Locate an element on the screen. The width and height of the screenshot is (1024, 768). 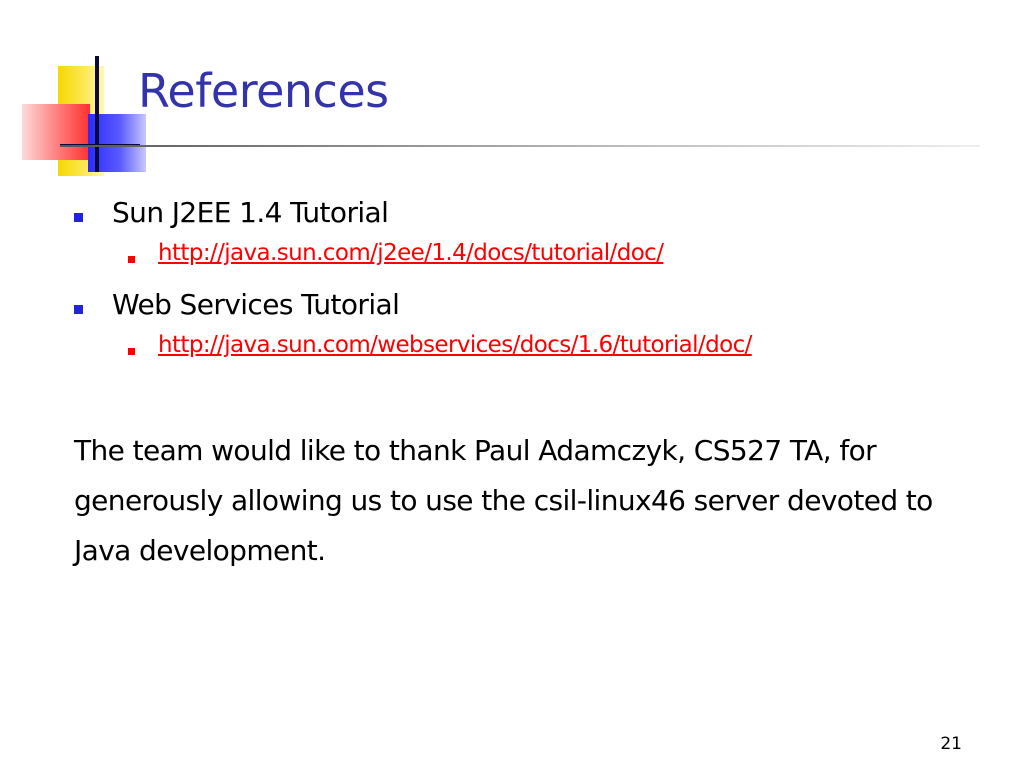
vertical-line-shape is located at coordinates (97, 114).